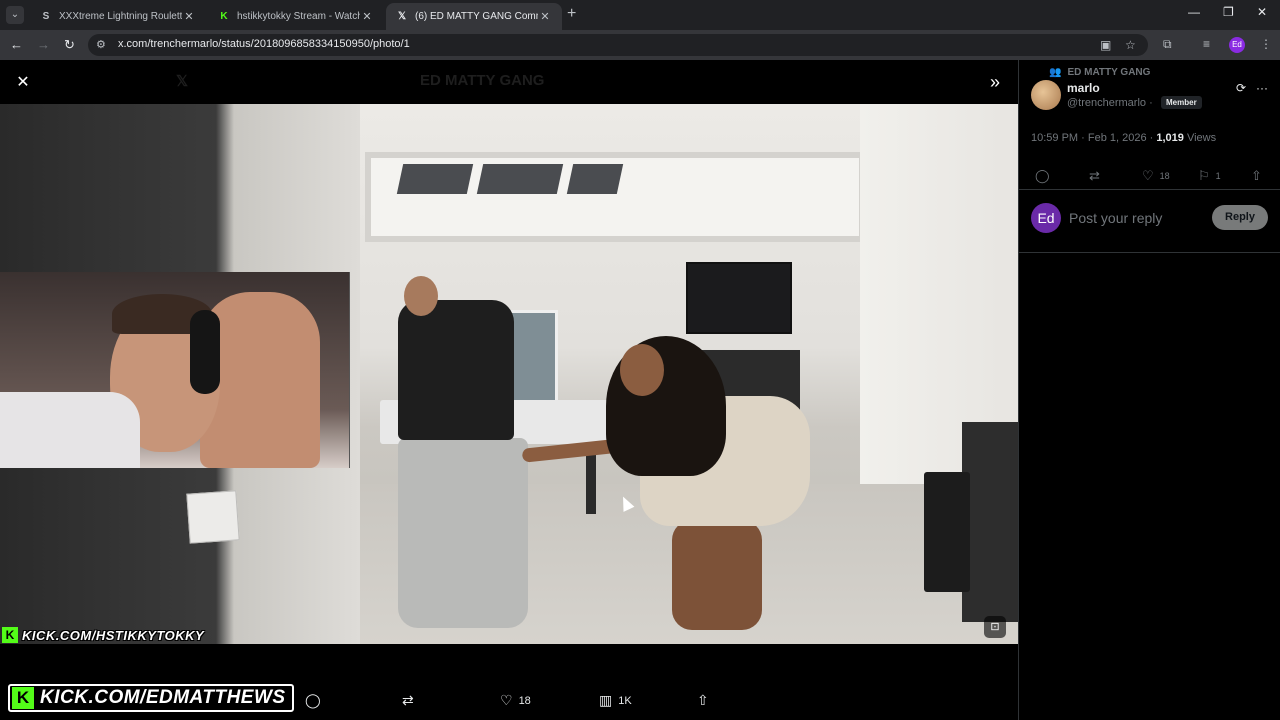 Image resolution: width=1280 pixels, height=720 pixels. I want to click on headset-icon, so click(205, 352).